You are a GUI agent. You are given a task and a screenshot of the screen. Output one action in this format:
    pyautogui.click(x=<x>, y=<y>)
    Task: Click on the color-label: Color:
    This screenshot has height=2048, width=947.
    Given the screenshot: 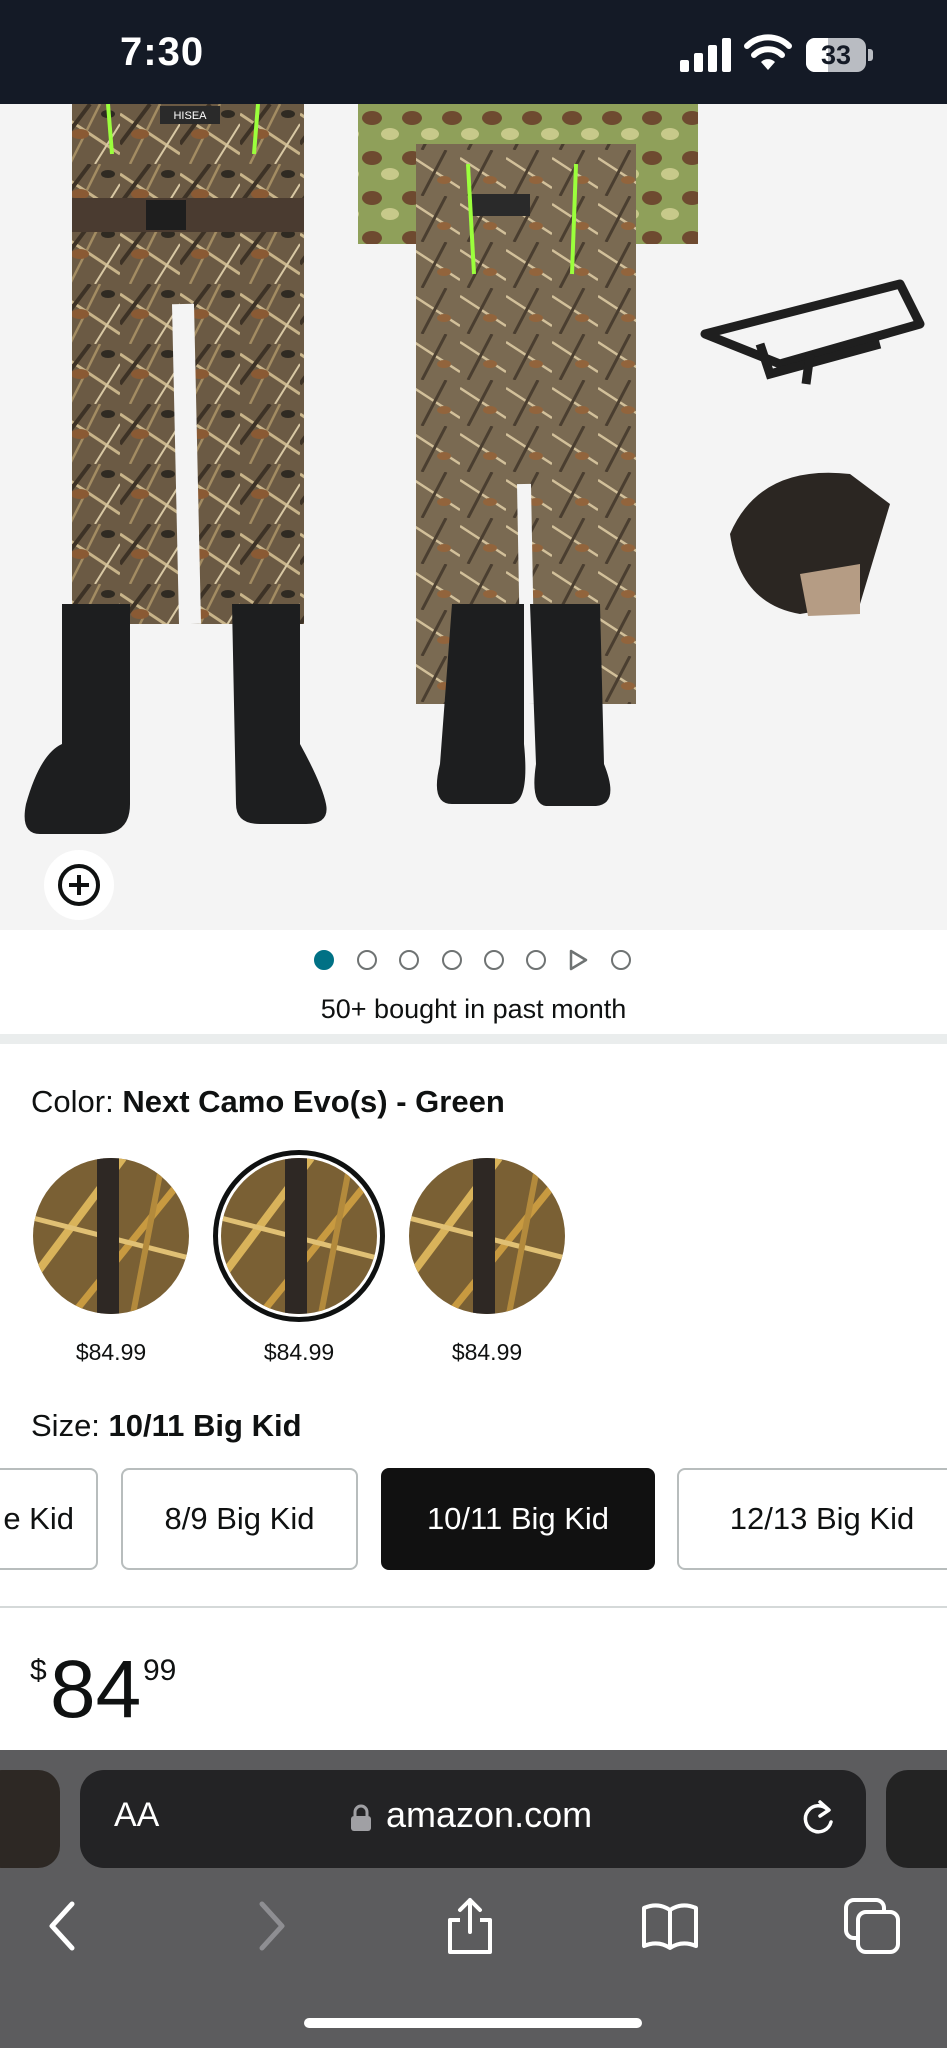 What is the action you would take?
    pyautogui.click(x=72, y=1101)
    